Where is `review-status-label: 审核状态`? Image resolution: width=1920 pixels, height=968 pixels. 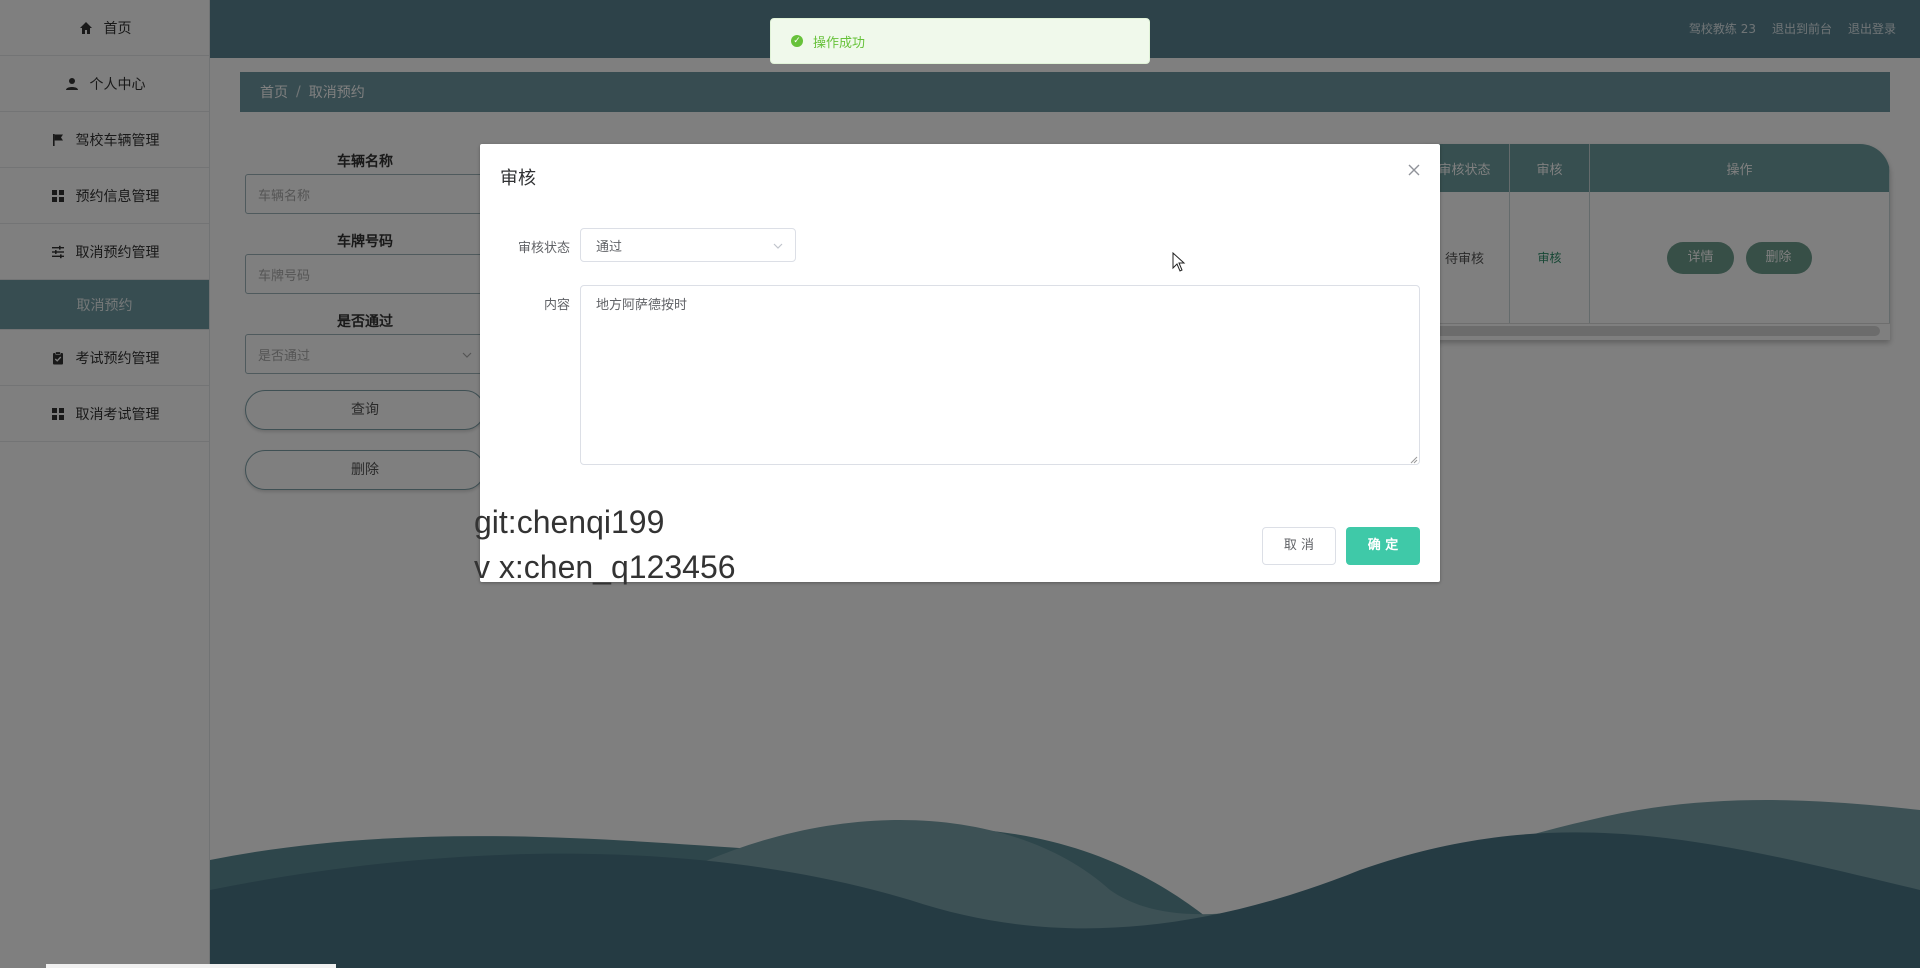
review-status-label: 审核状态 is located at coordinates (543, 248).